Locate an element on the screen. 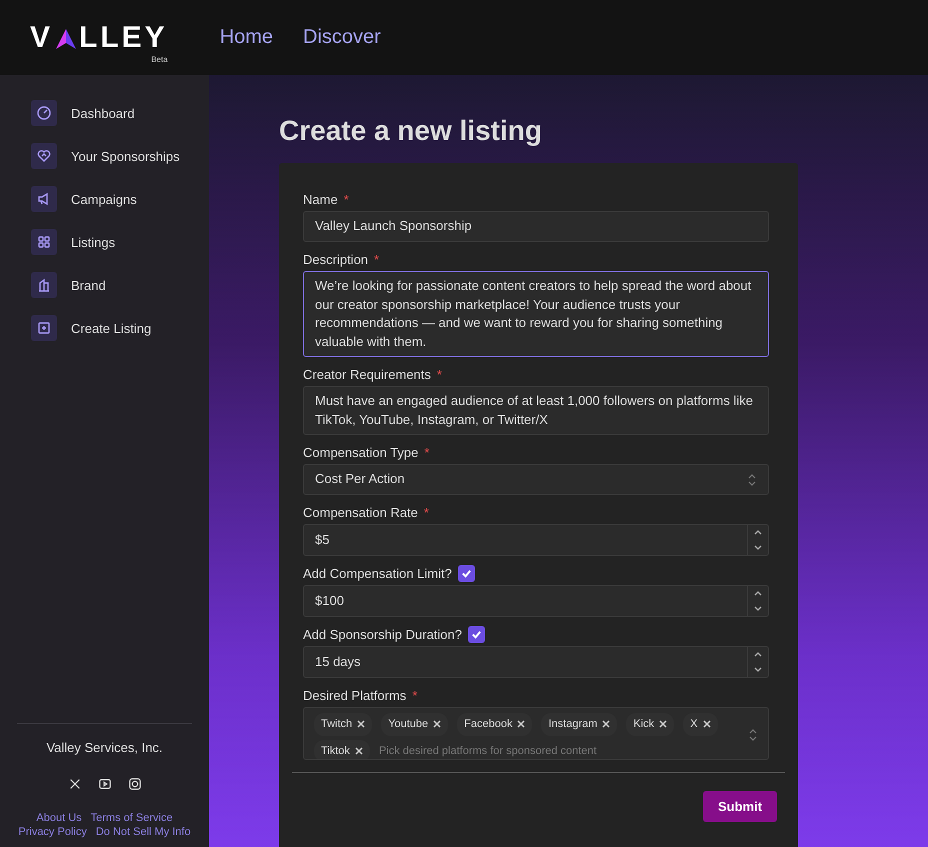 This screenshot has width=928, height=847. footer-link: Privacy Policy is located at coordinates (52, 832).